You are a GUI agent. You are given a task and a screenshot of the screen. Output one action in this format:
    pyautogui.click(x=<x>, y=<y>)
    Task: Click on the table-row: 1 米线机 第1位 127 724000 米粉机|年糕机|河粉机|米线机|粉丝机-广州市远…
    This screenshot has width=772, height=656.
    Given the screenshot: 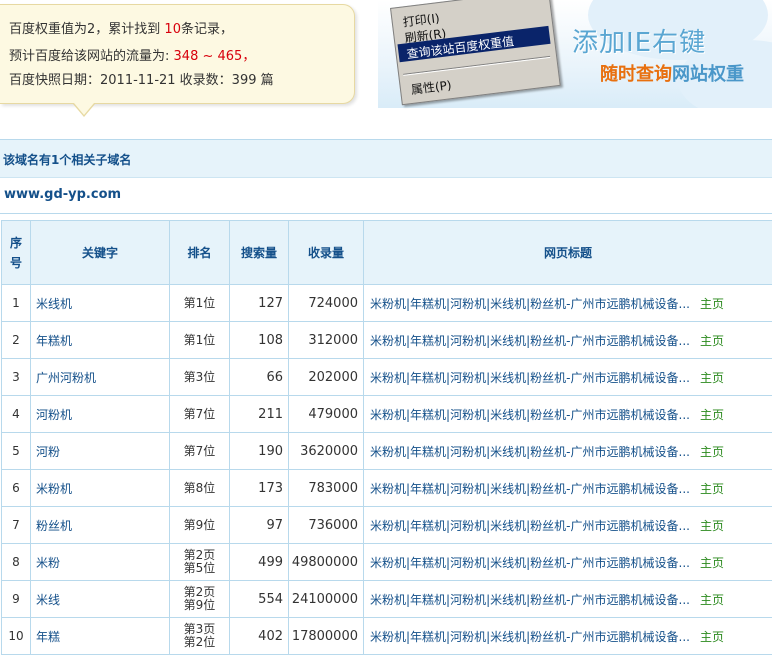 What is the action you would take?
    pyautogui.click(x=386, y=303)
    